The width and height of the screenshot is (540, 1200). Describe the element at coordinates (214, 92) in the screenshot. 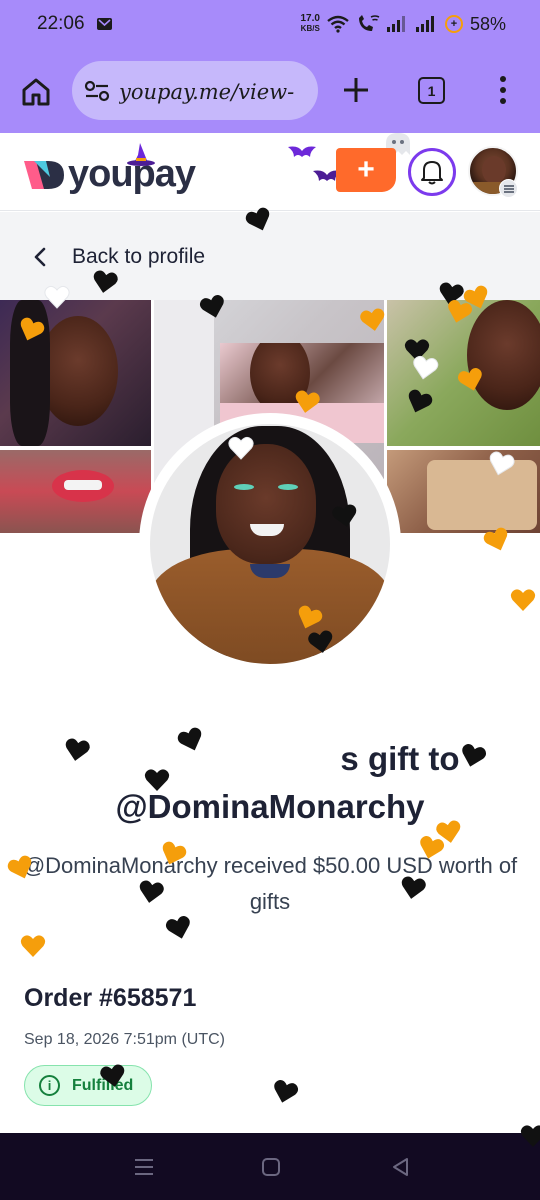

I see `url-text: youpay.me/view-` at that location.